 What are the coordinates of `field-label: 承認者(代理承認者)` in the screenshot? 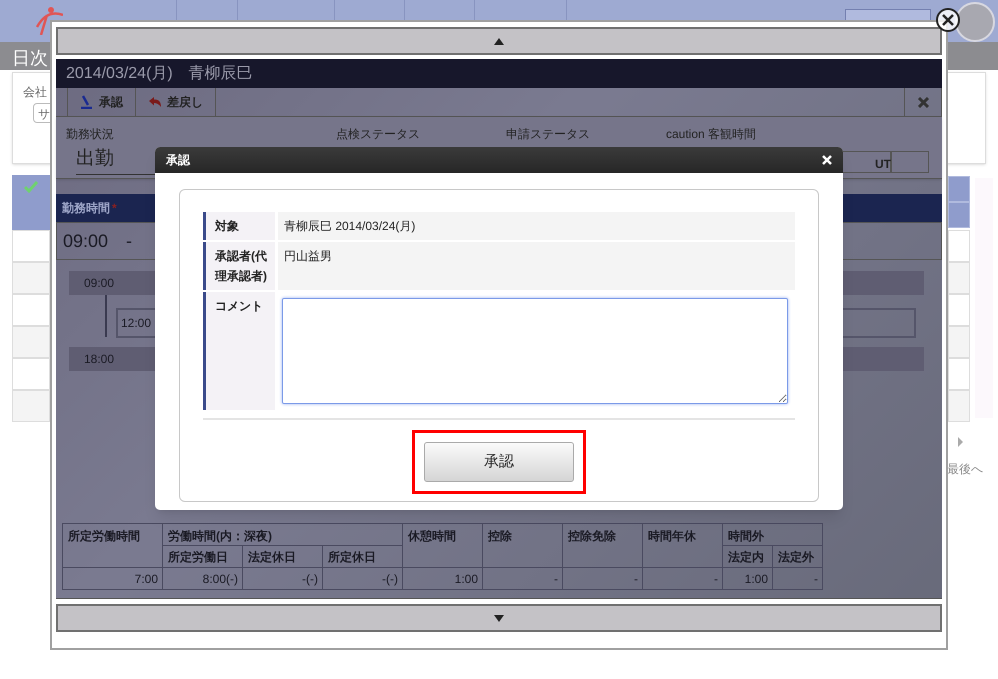 It's located at (239, 266).